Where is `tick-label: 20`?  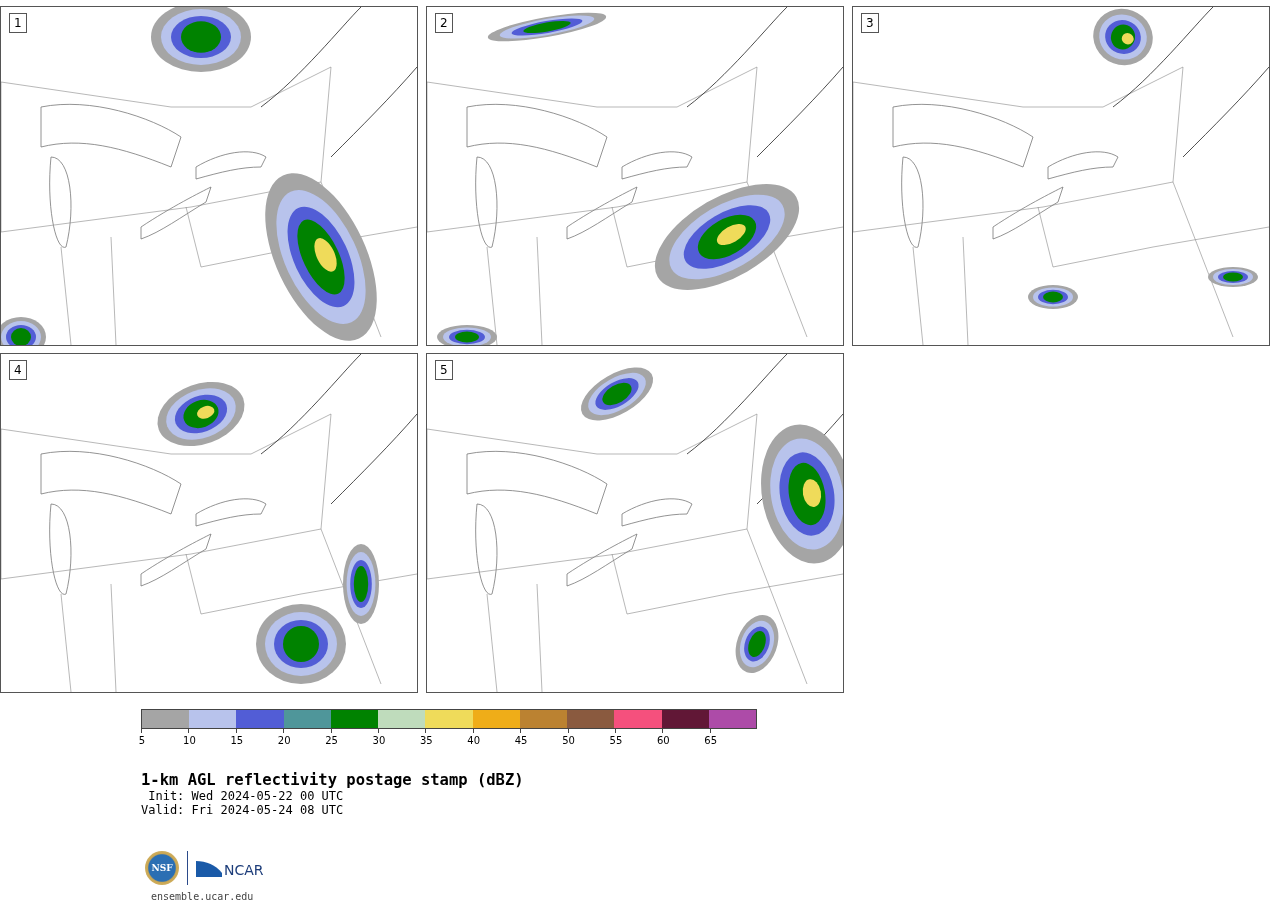
tick-label: 20 is located at coordinates (284, 741).